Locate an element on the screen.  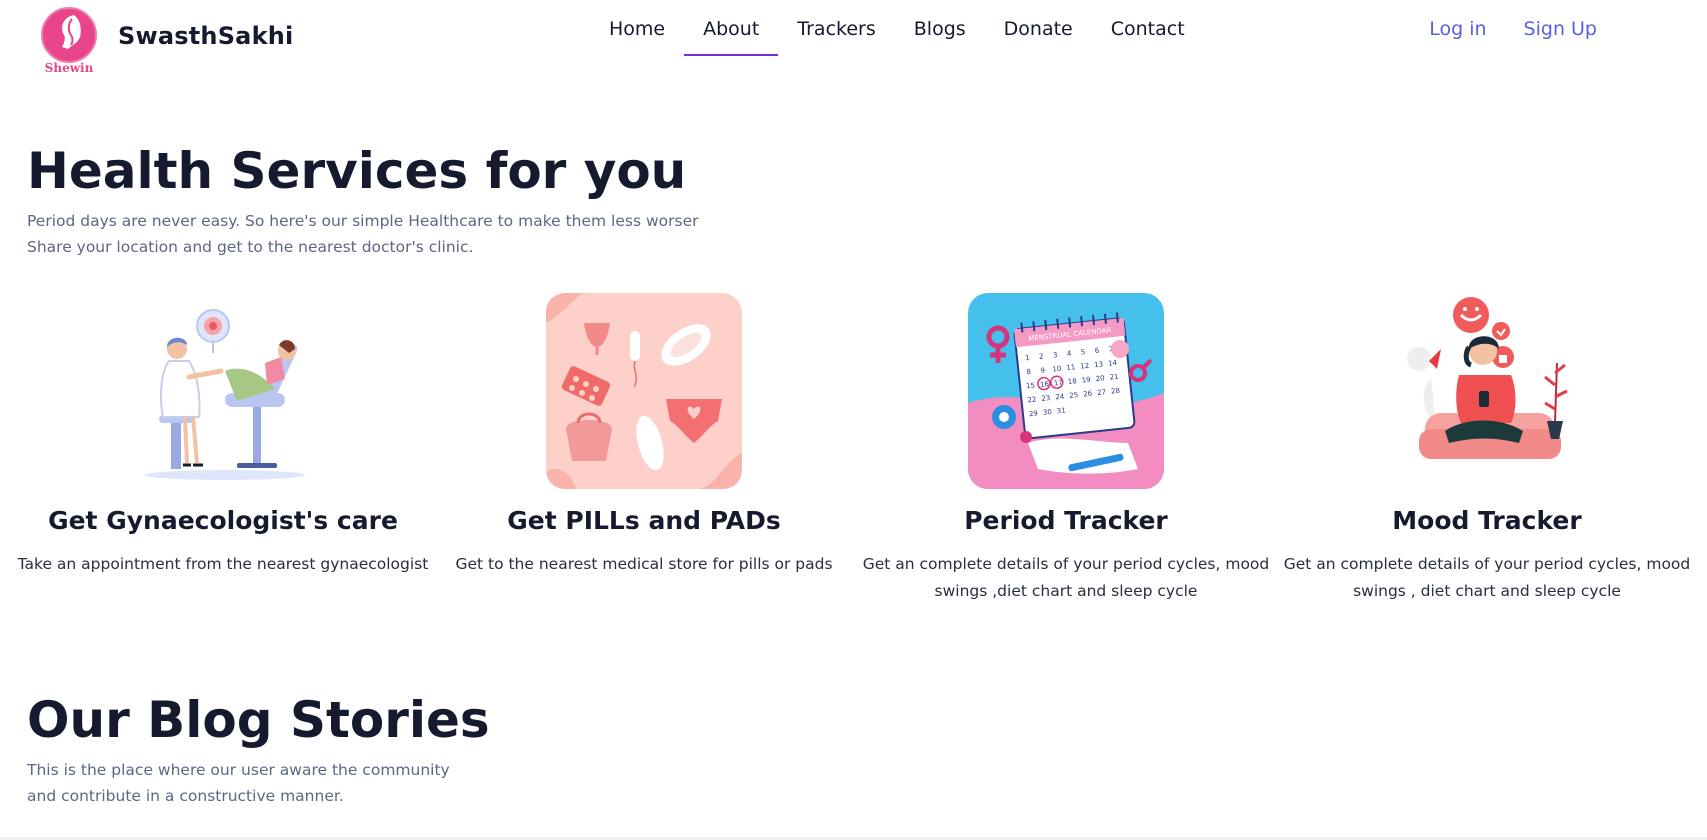
blog-heading: Our Blog Stories is located at coordinates (258, 720).